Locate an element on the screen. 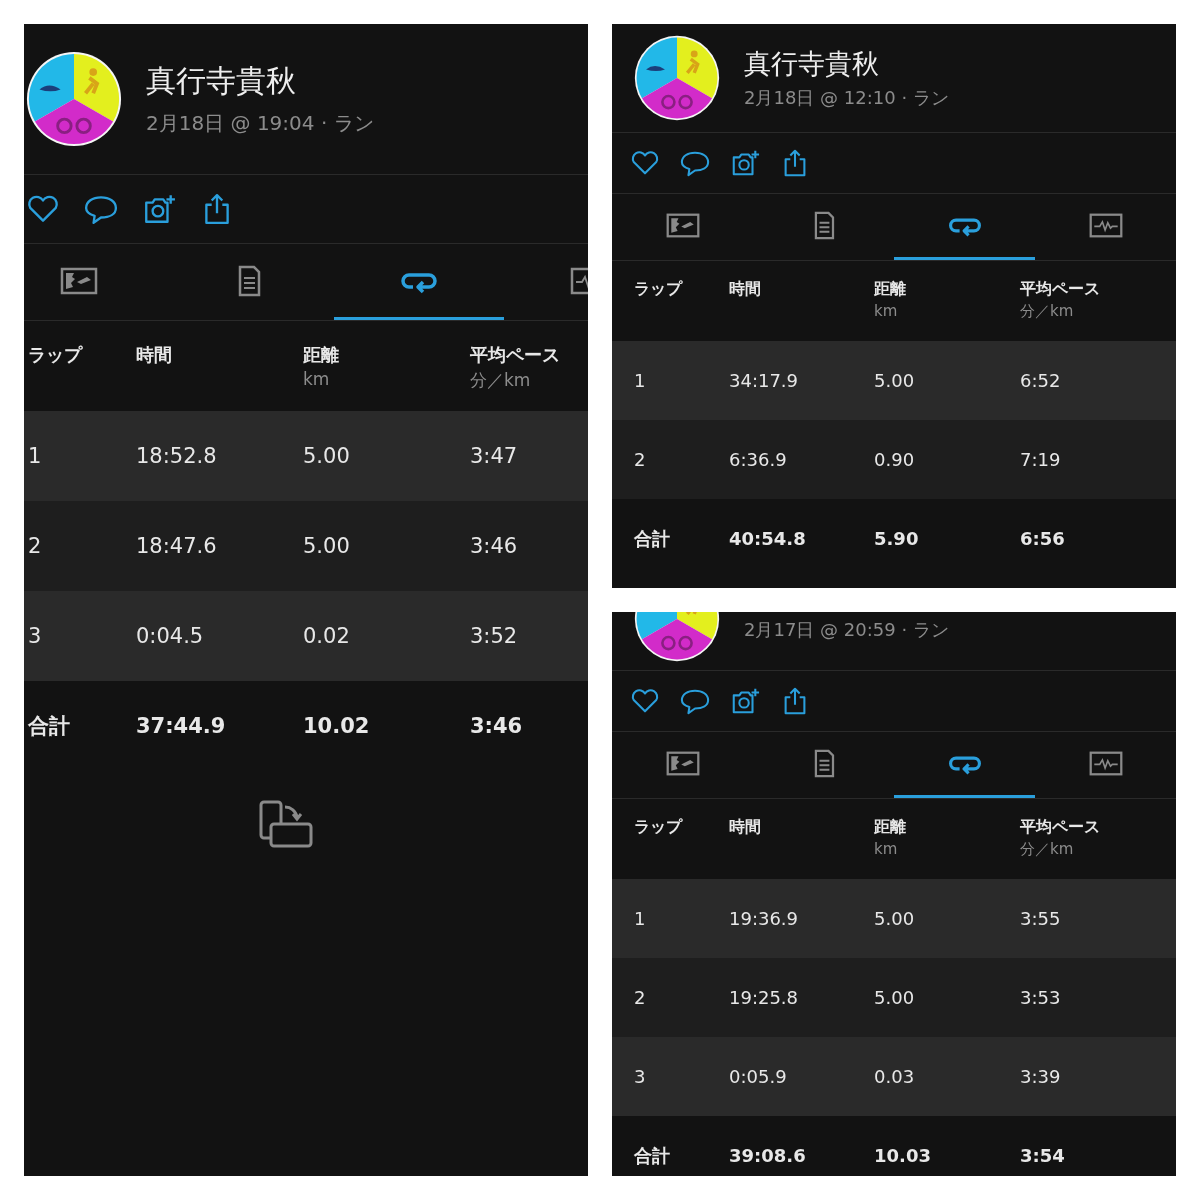 The width and height of the screenshot is (1200, 1200). table-cell: 37:44.9 is located at coordinates (181, 726).